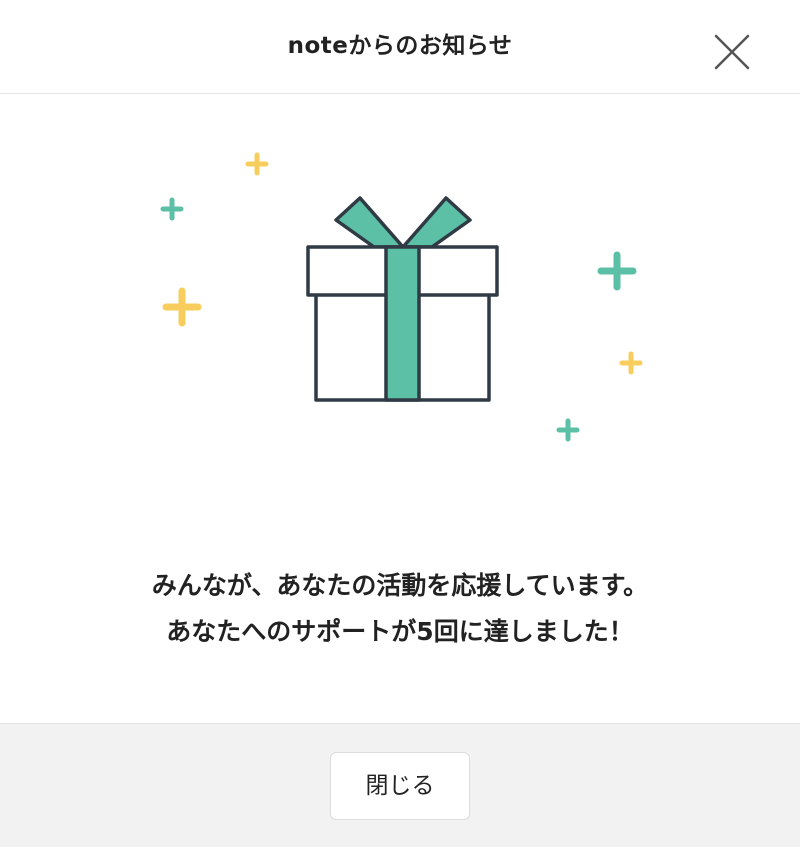 This screenshot has width=800, height=847. Describe the element at coordinates (400, 631) in the screenshot. I see `message-line-2: あなたへのサポートが5回に達しました！` at that location.